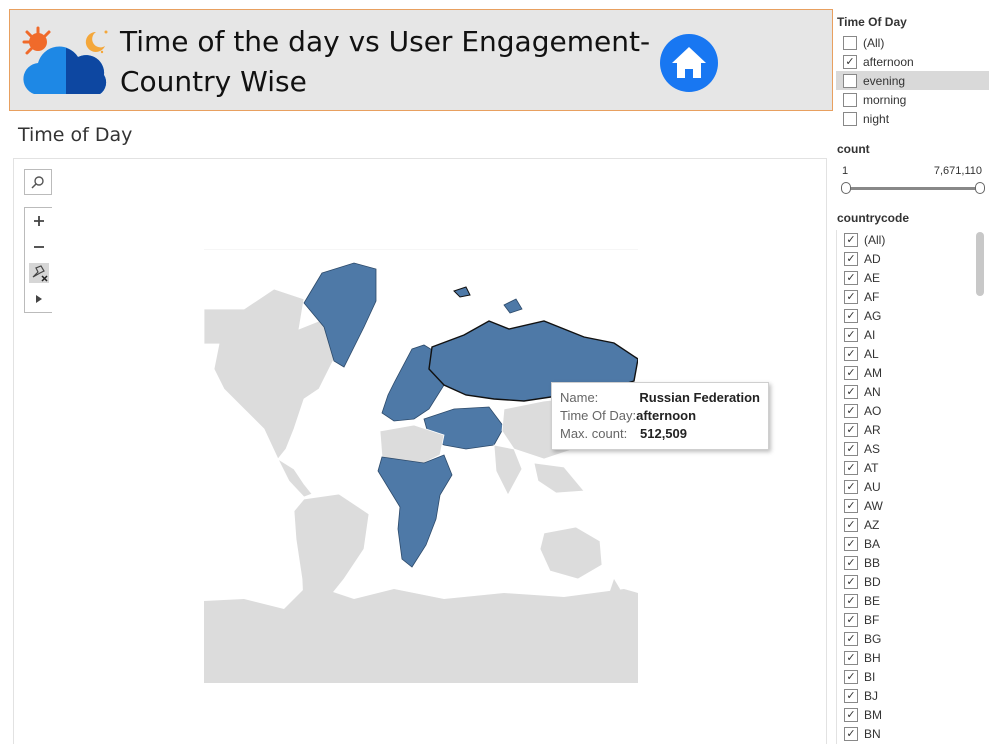  Describe the element at coordinates (906, 315) in the screenshot. I see `countrycode-option: ✓ AG` at that location.